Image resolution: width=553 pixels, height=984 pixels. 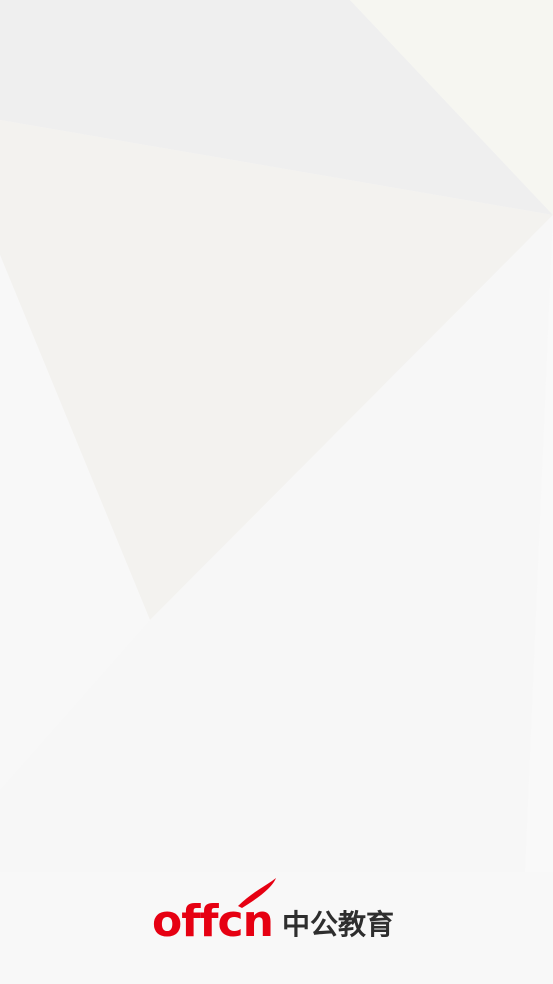 I want to click on offcn-logo: offcn 中公教育, so click(x=273, y=912).